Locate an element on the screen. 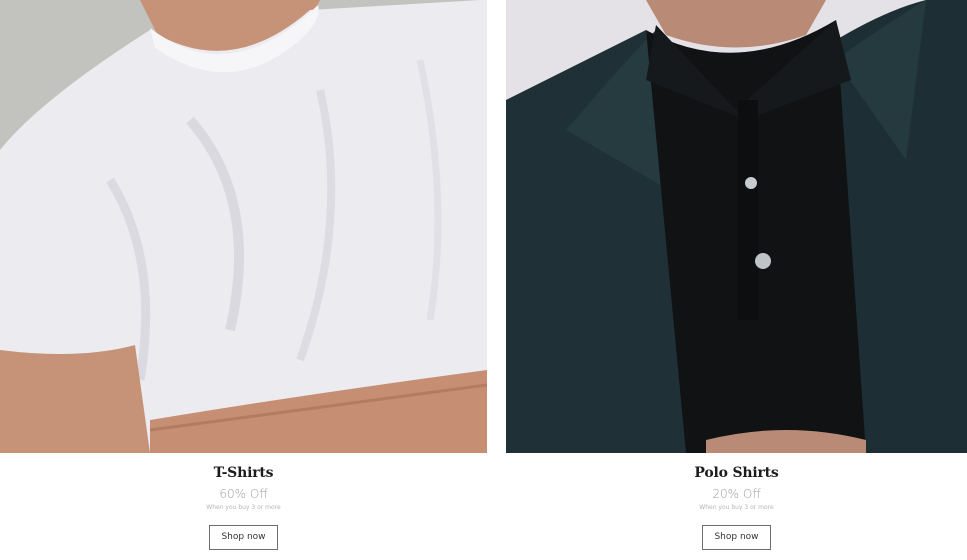 This screenshot has width=967, height=560. tshirts-offer-condition: When you buy 3 or more is located at coordinates (243, 507).